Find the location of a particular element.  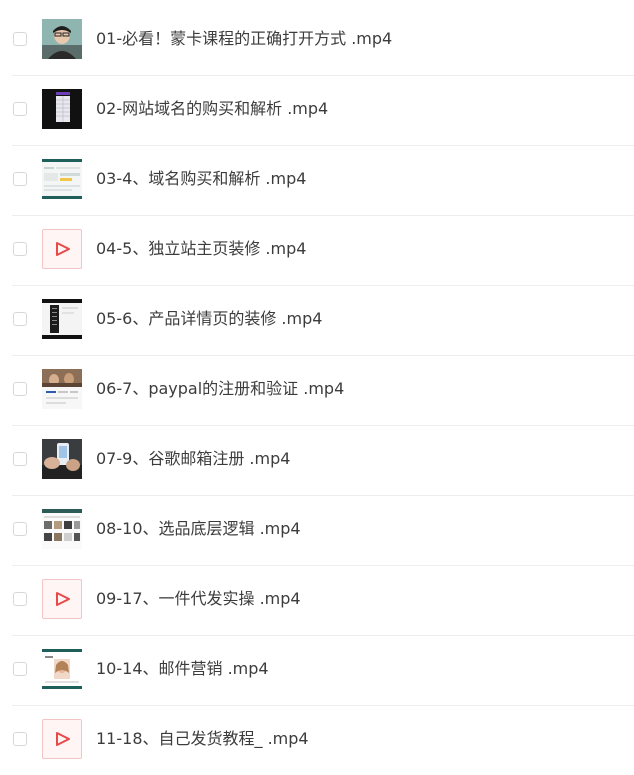

file-row-04: 04-5、独立站主页装修 .mp4 is located at coordinates (317, 250).